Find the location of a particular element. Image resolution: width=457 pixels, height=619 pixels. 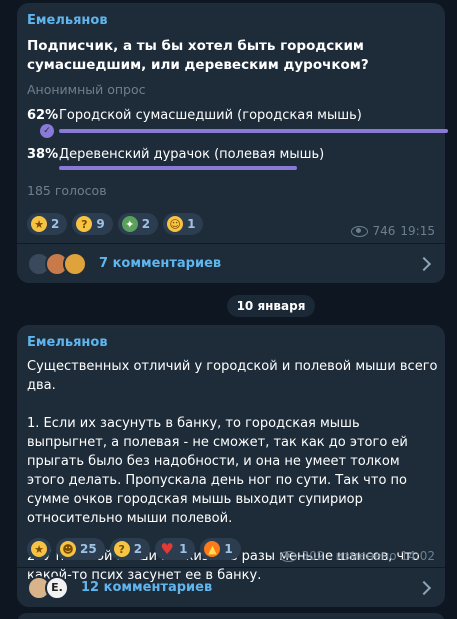

chosen-check-icon: ✓ is located at coordinates (47, 131).